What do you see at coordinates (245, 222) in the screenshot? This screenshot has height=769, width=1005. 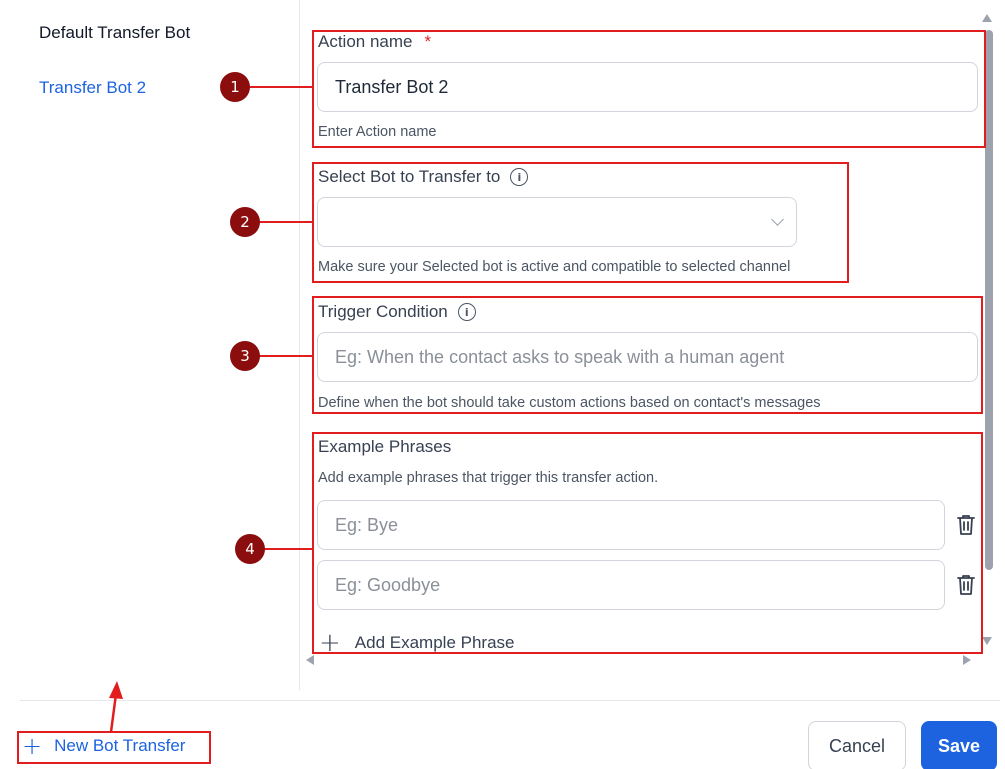 I see `annotation-marker: 2` at bounding box center [245, 222].